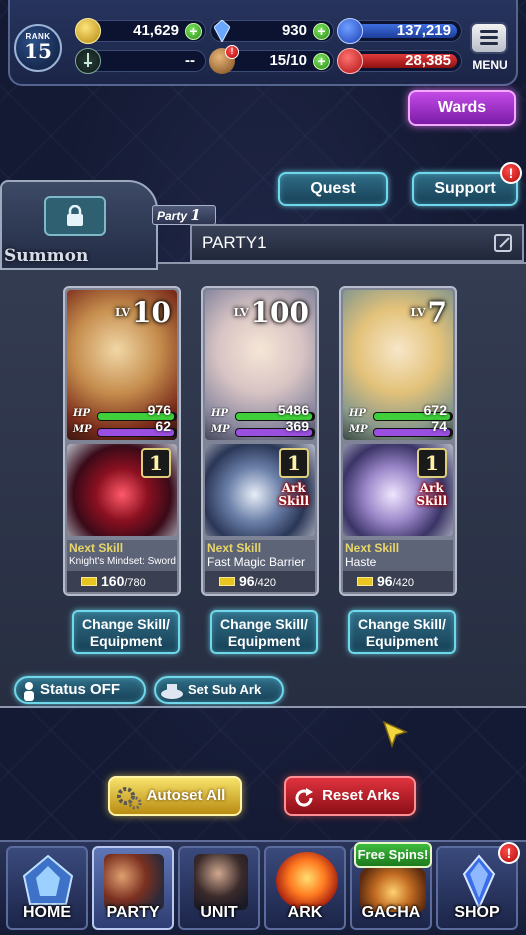  I want to click on mp-bar: MP 74, so click(401, 427).